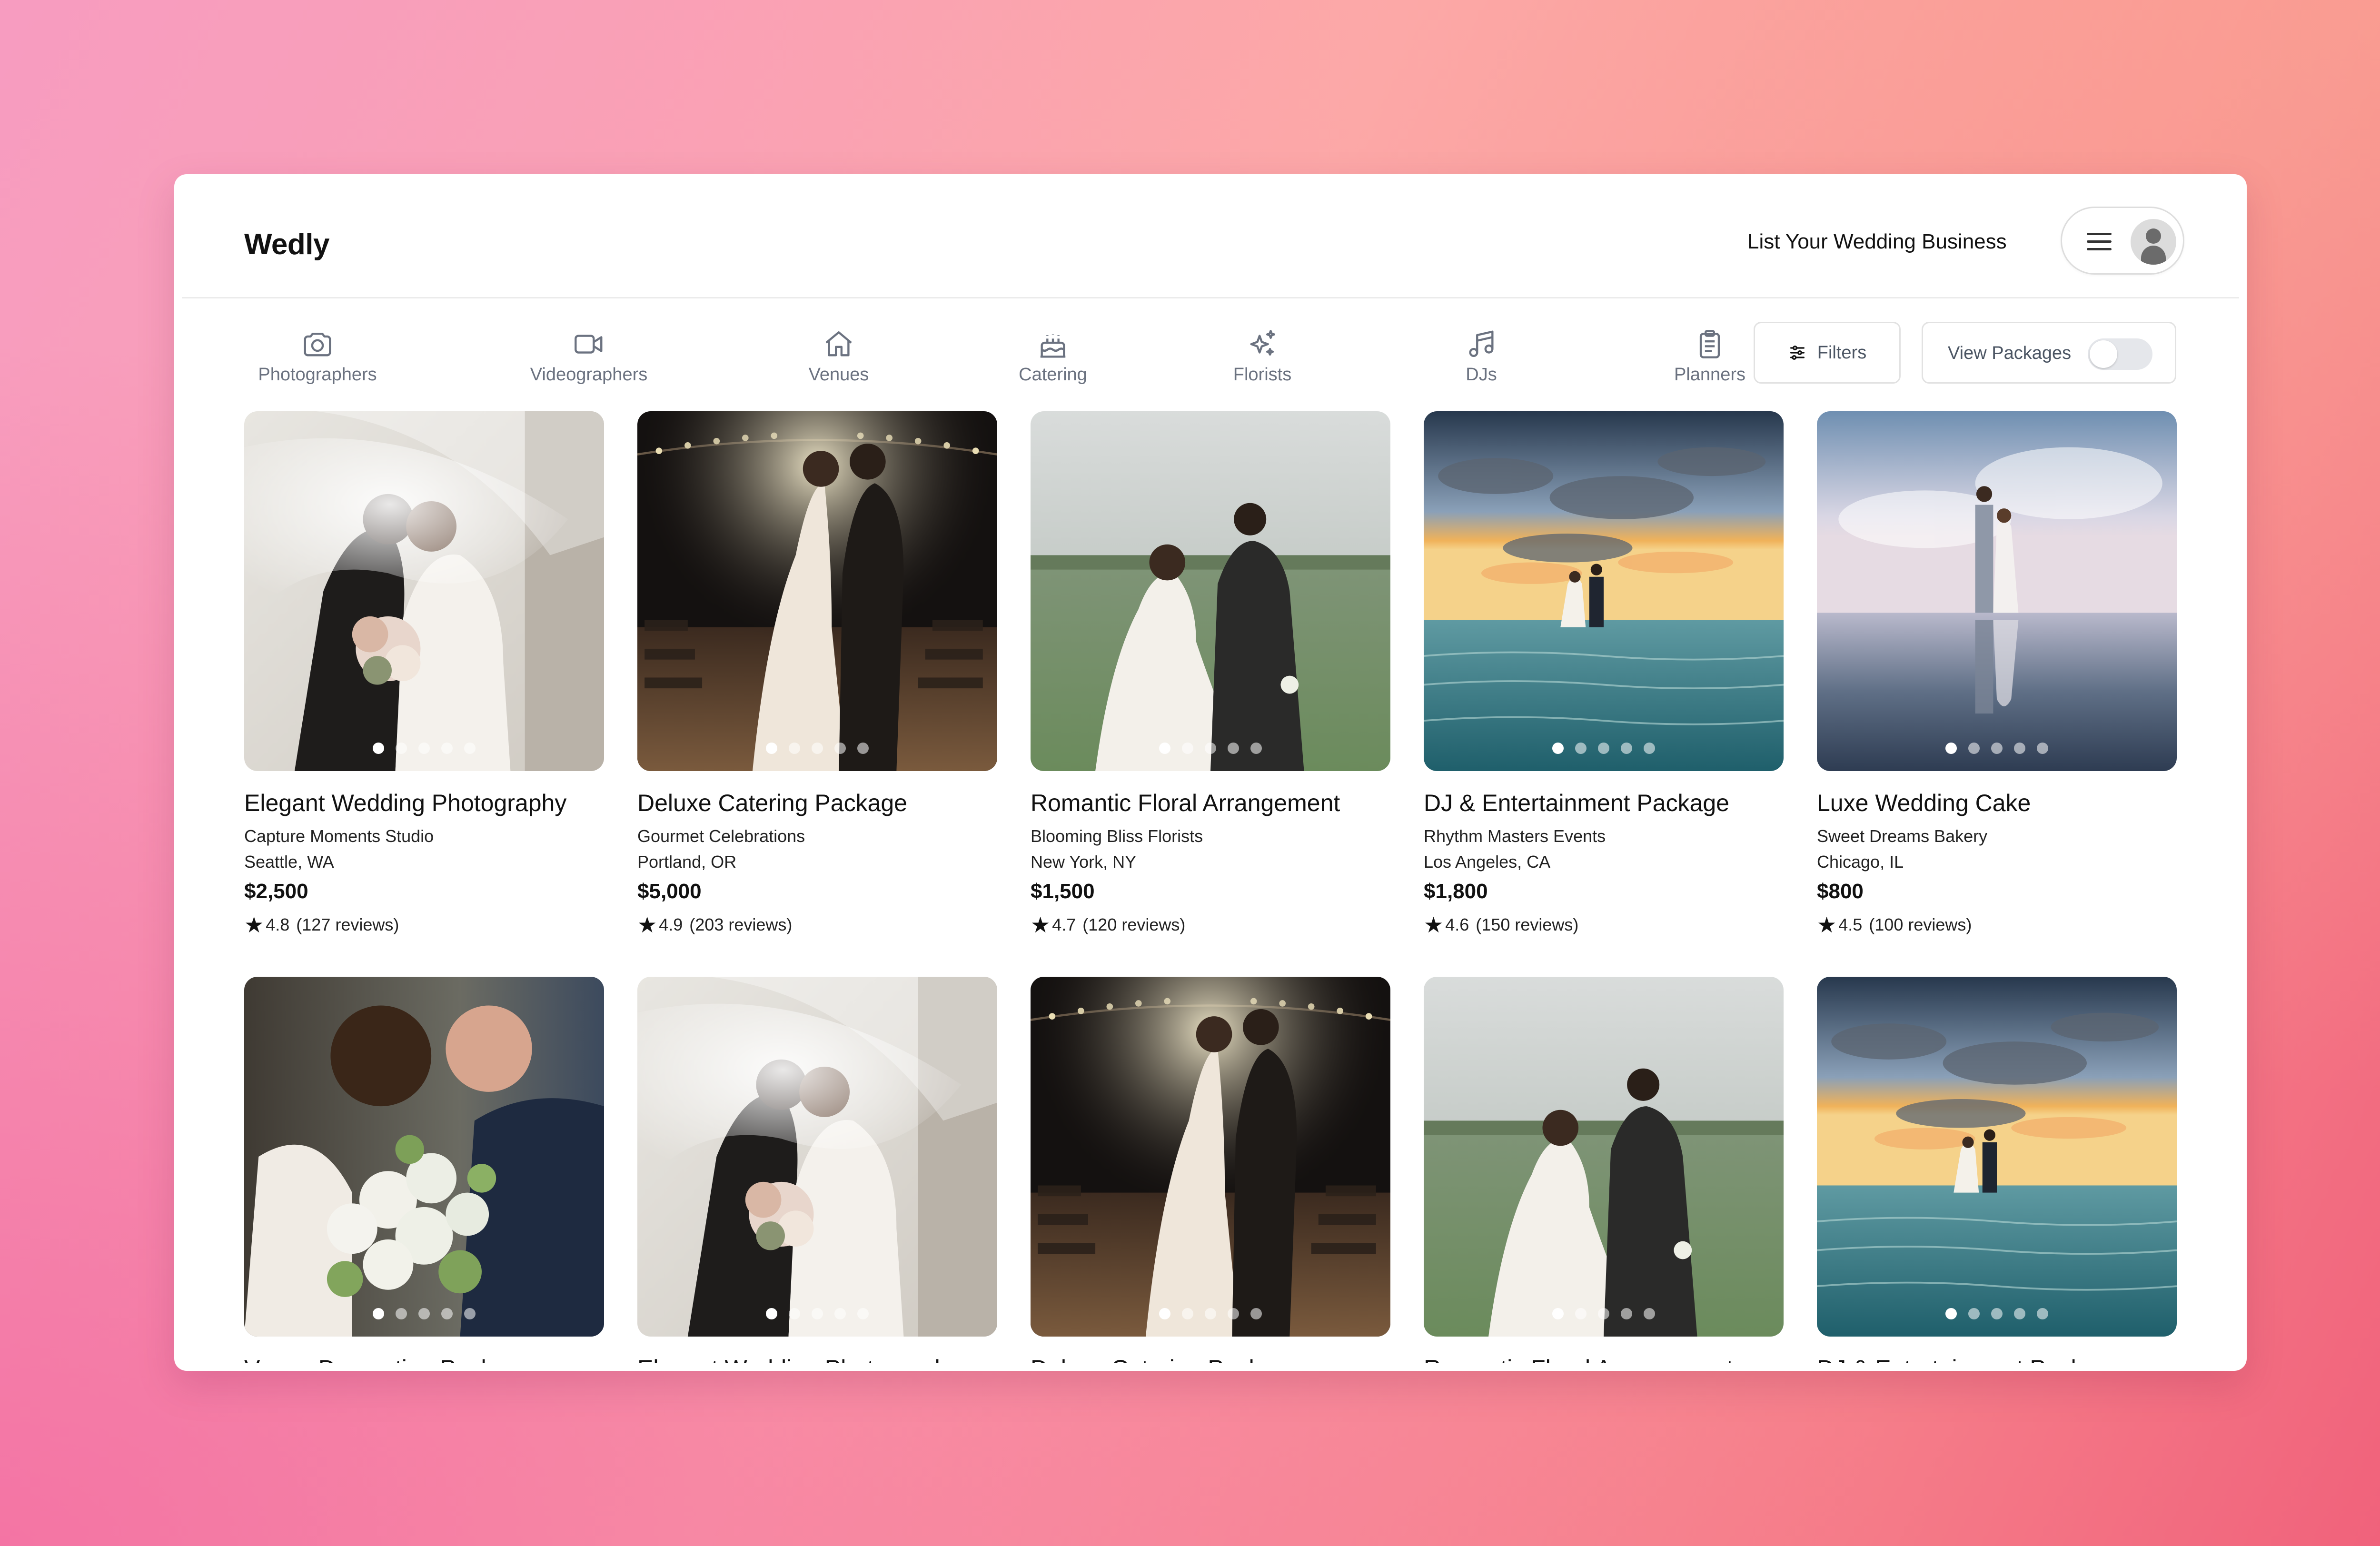 This screenshot has width=2380, height=1546. I want to click on listing-price: $2,500, so click(276, 891).